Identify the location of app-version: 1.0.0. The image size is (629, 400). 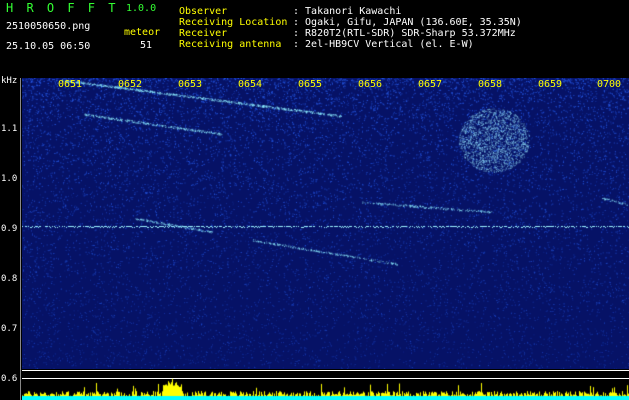
(141, 8).